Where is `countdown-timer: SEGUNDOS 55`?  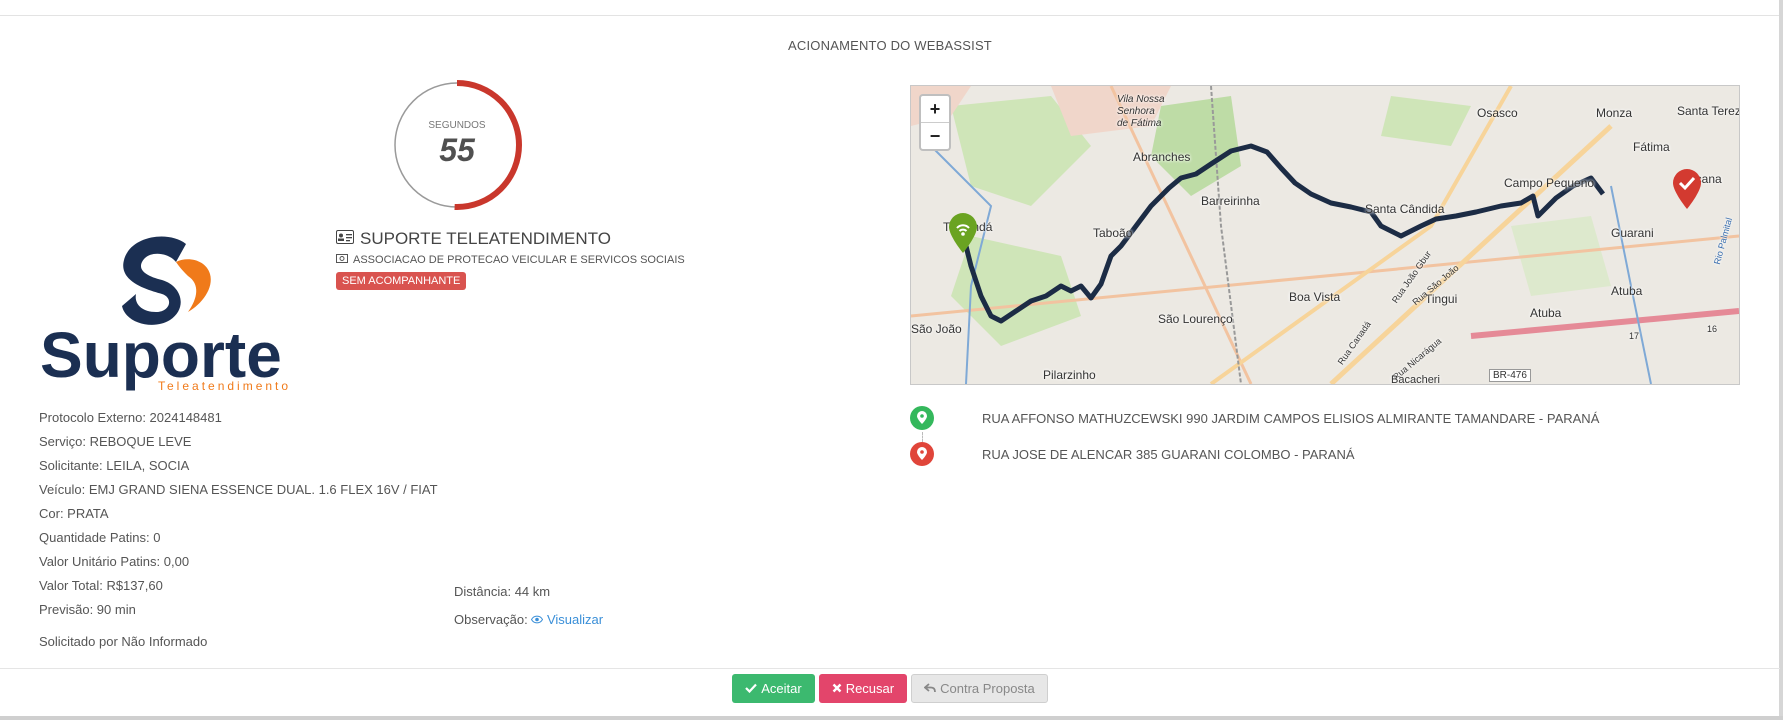 countdown-timer: SEGUNDOS 55 is located at coordinates (457, 145).